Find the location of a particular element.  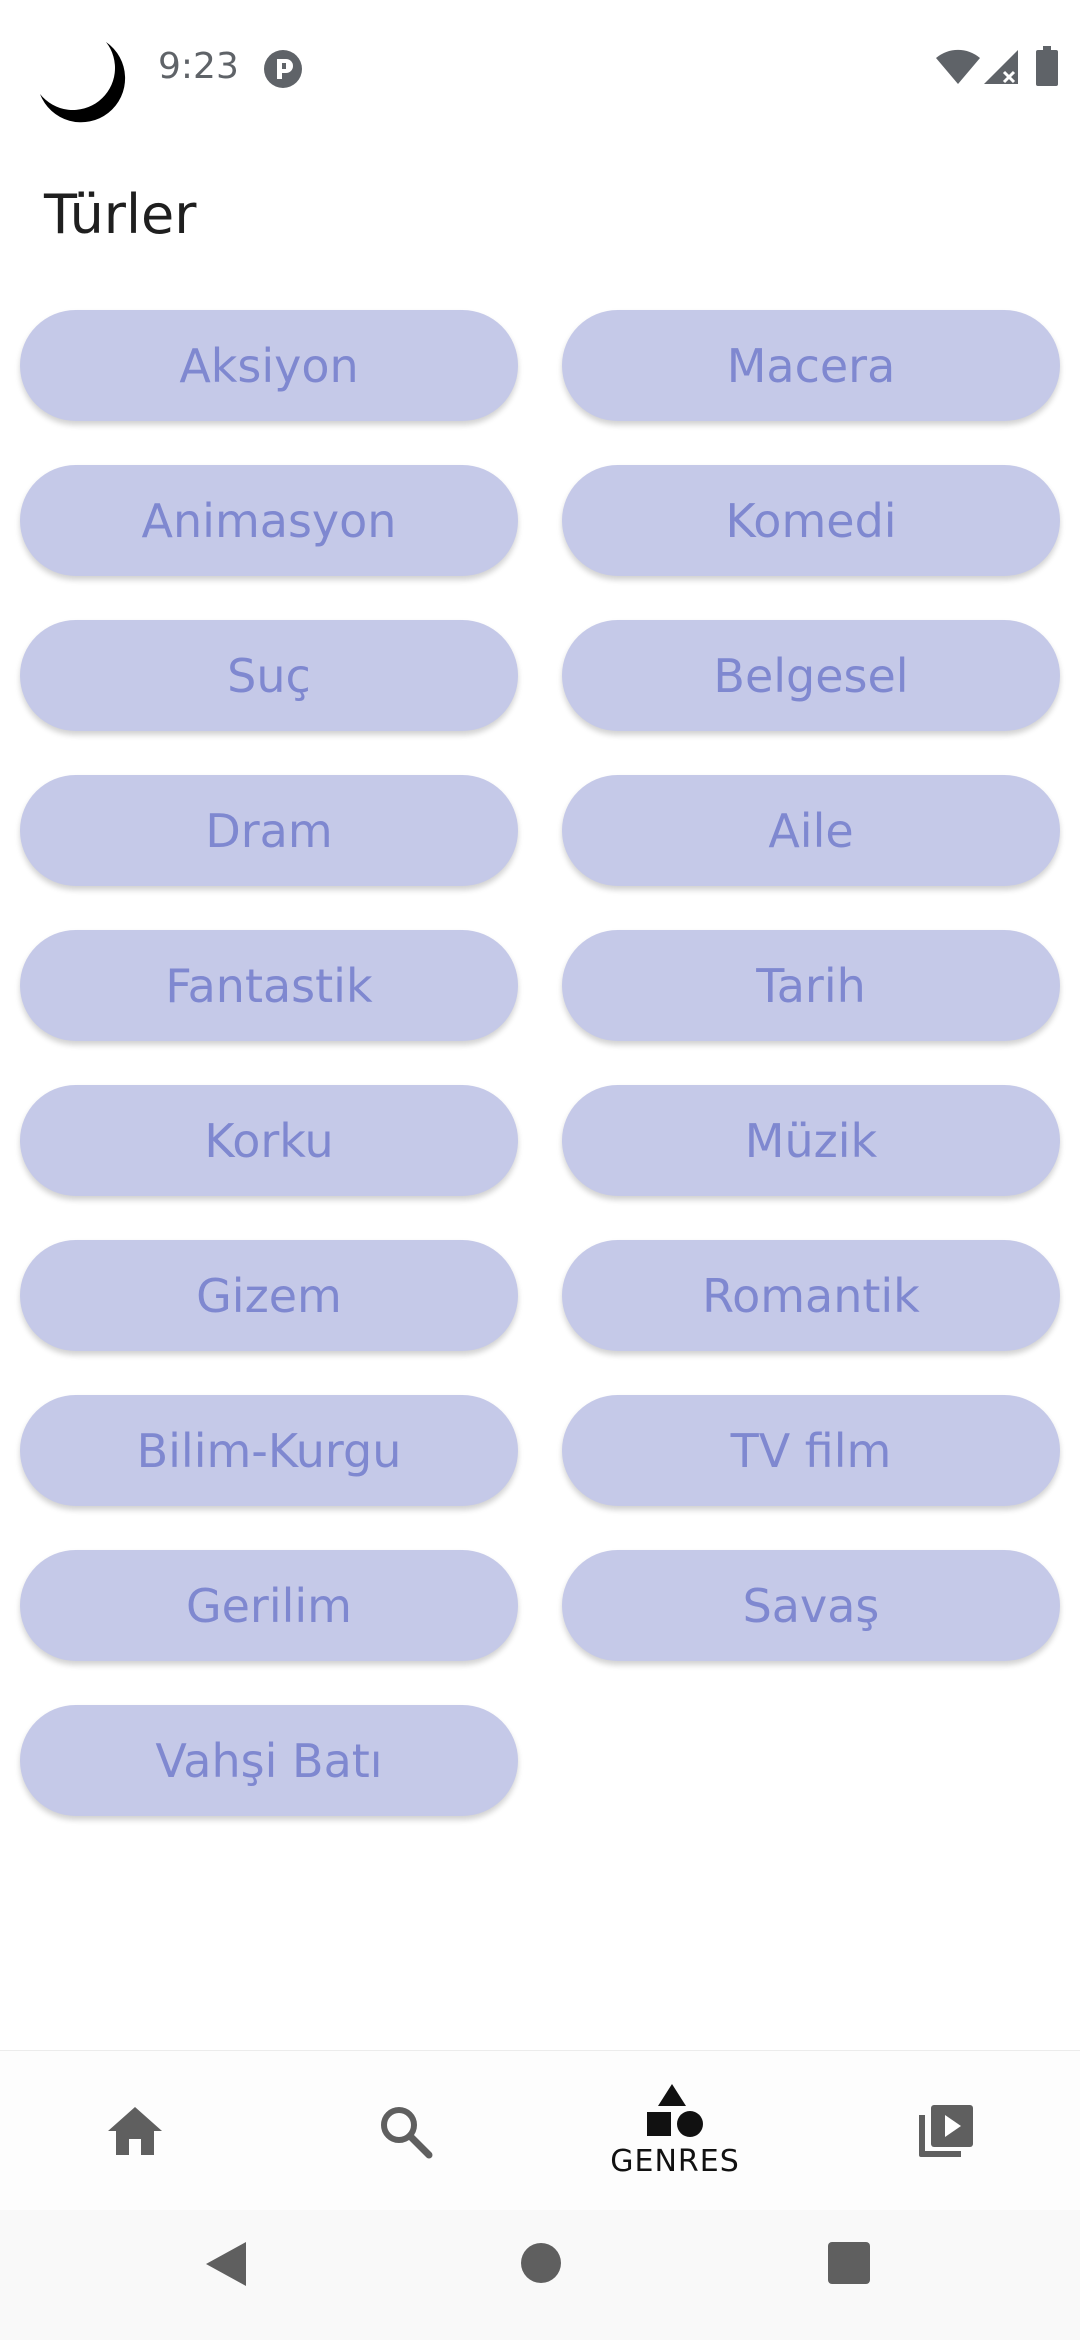

genre-chip-korku: Korku is located at coordinates (269, 1140).